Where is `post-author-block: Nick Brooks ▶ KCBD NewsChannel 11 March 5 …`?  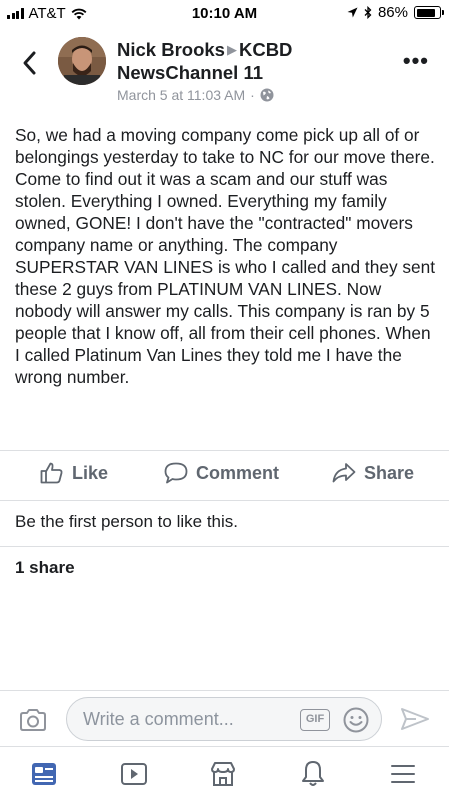 post-author-block: Nick Brooks ▶ KCBD NewsChannel 11 March 5 … is located at coordinates (247, 70).